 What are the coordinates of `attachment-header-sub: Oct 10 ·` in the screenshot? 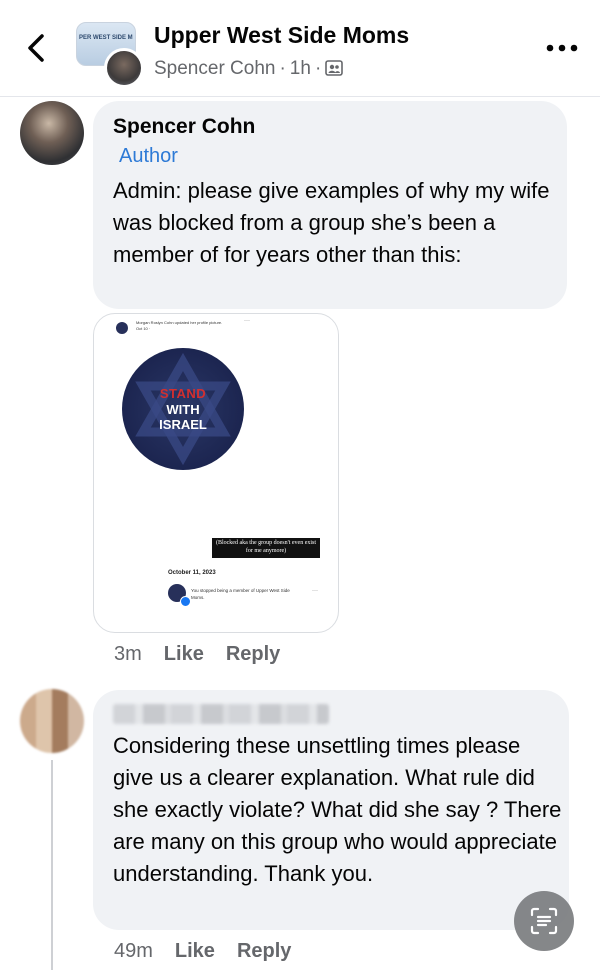 It's located at (143, 328).